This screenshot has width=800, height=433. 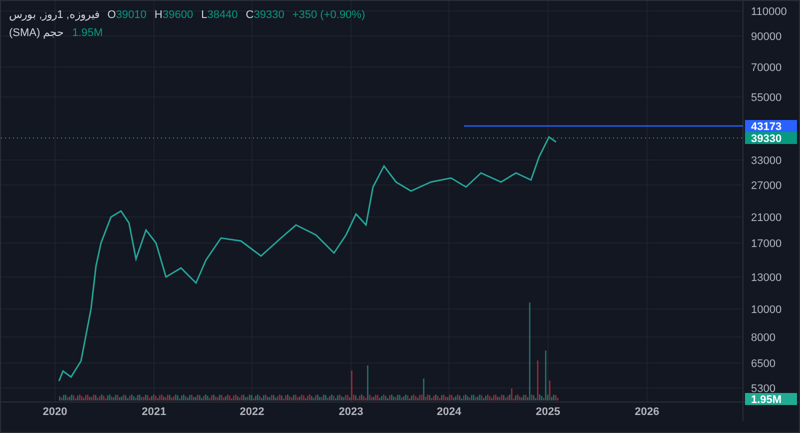 What do you see at coordinates (766, 98) in the screenshot?
I see `price-axis-label: 55000` at bounding box center [766, 98].